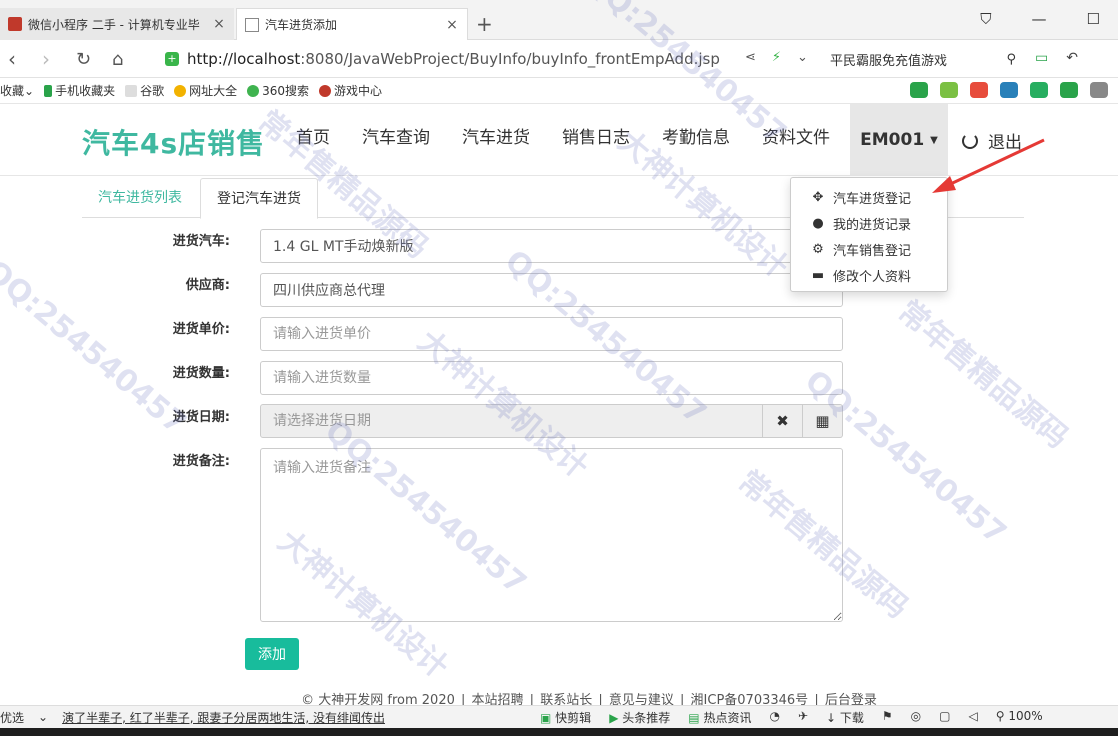 This screenshot has height=736, width=1118. Describe the element at coordinates (559, 91) in the screenshot. I see `bookmarks-bar: 收藏 ⌄ 手机收藏夹 谷歌 网址大全 360搜索 游戏中心` at that location.